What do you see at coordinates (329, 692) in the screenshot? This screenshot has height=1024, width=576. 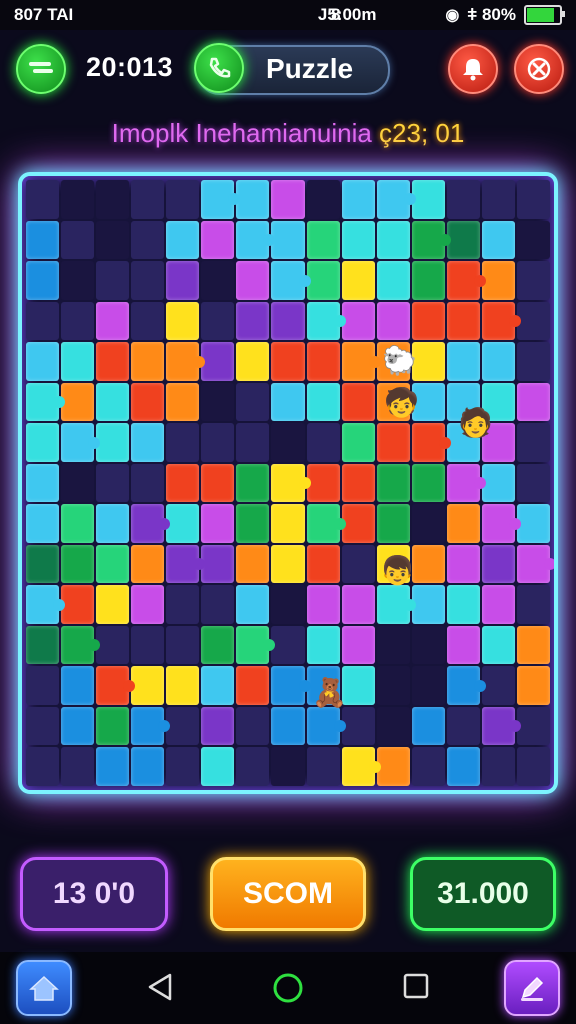 I see `character-piece: 🧸` at bounding box center [329, 692].